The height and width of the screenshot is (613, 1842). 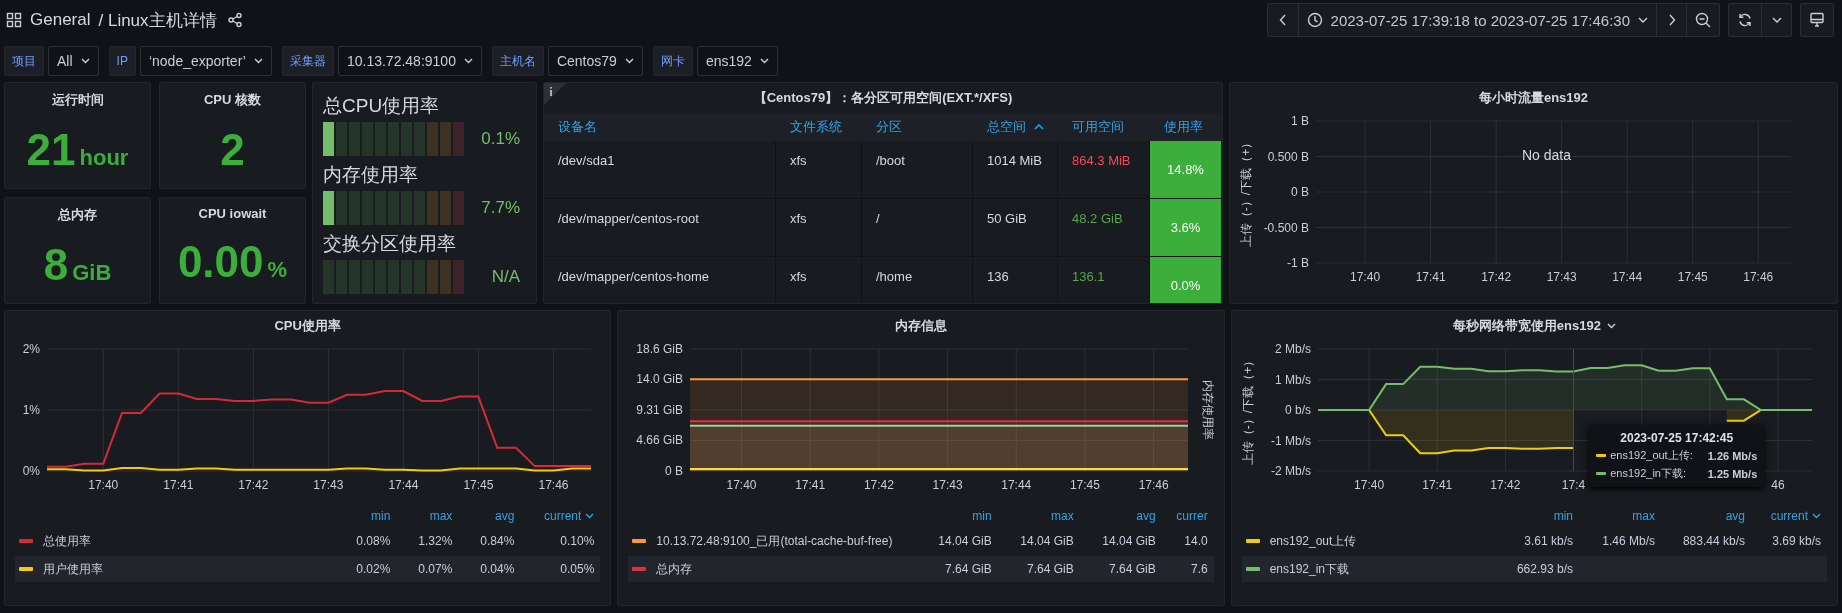 I want to click on variable-dropdown: 10.13.72.48:9100, so click(x=409, y=61).